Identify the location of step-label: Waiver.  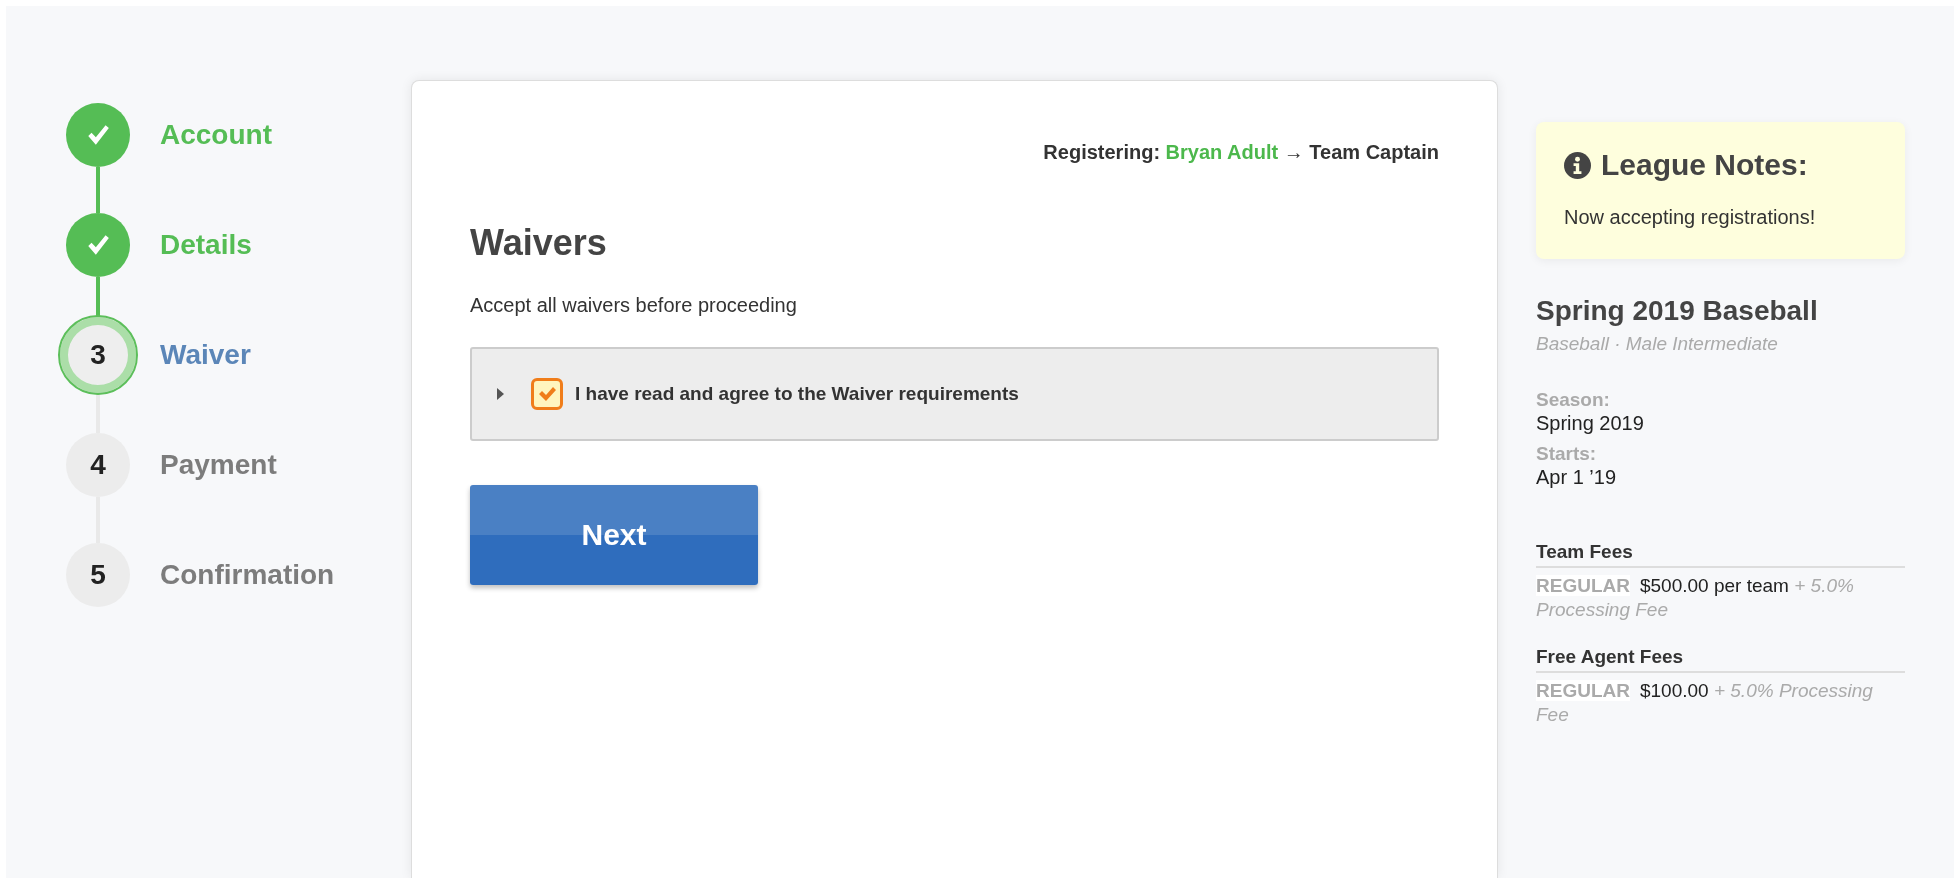
(205, 355).